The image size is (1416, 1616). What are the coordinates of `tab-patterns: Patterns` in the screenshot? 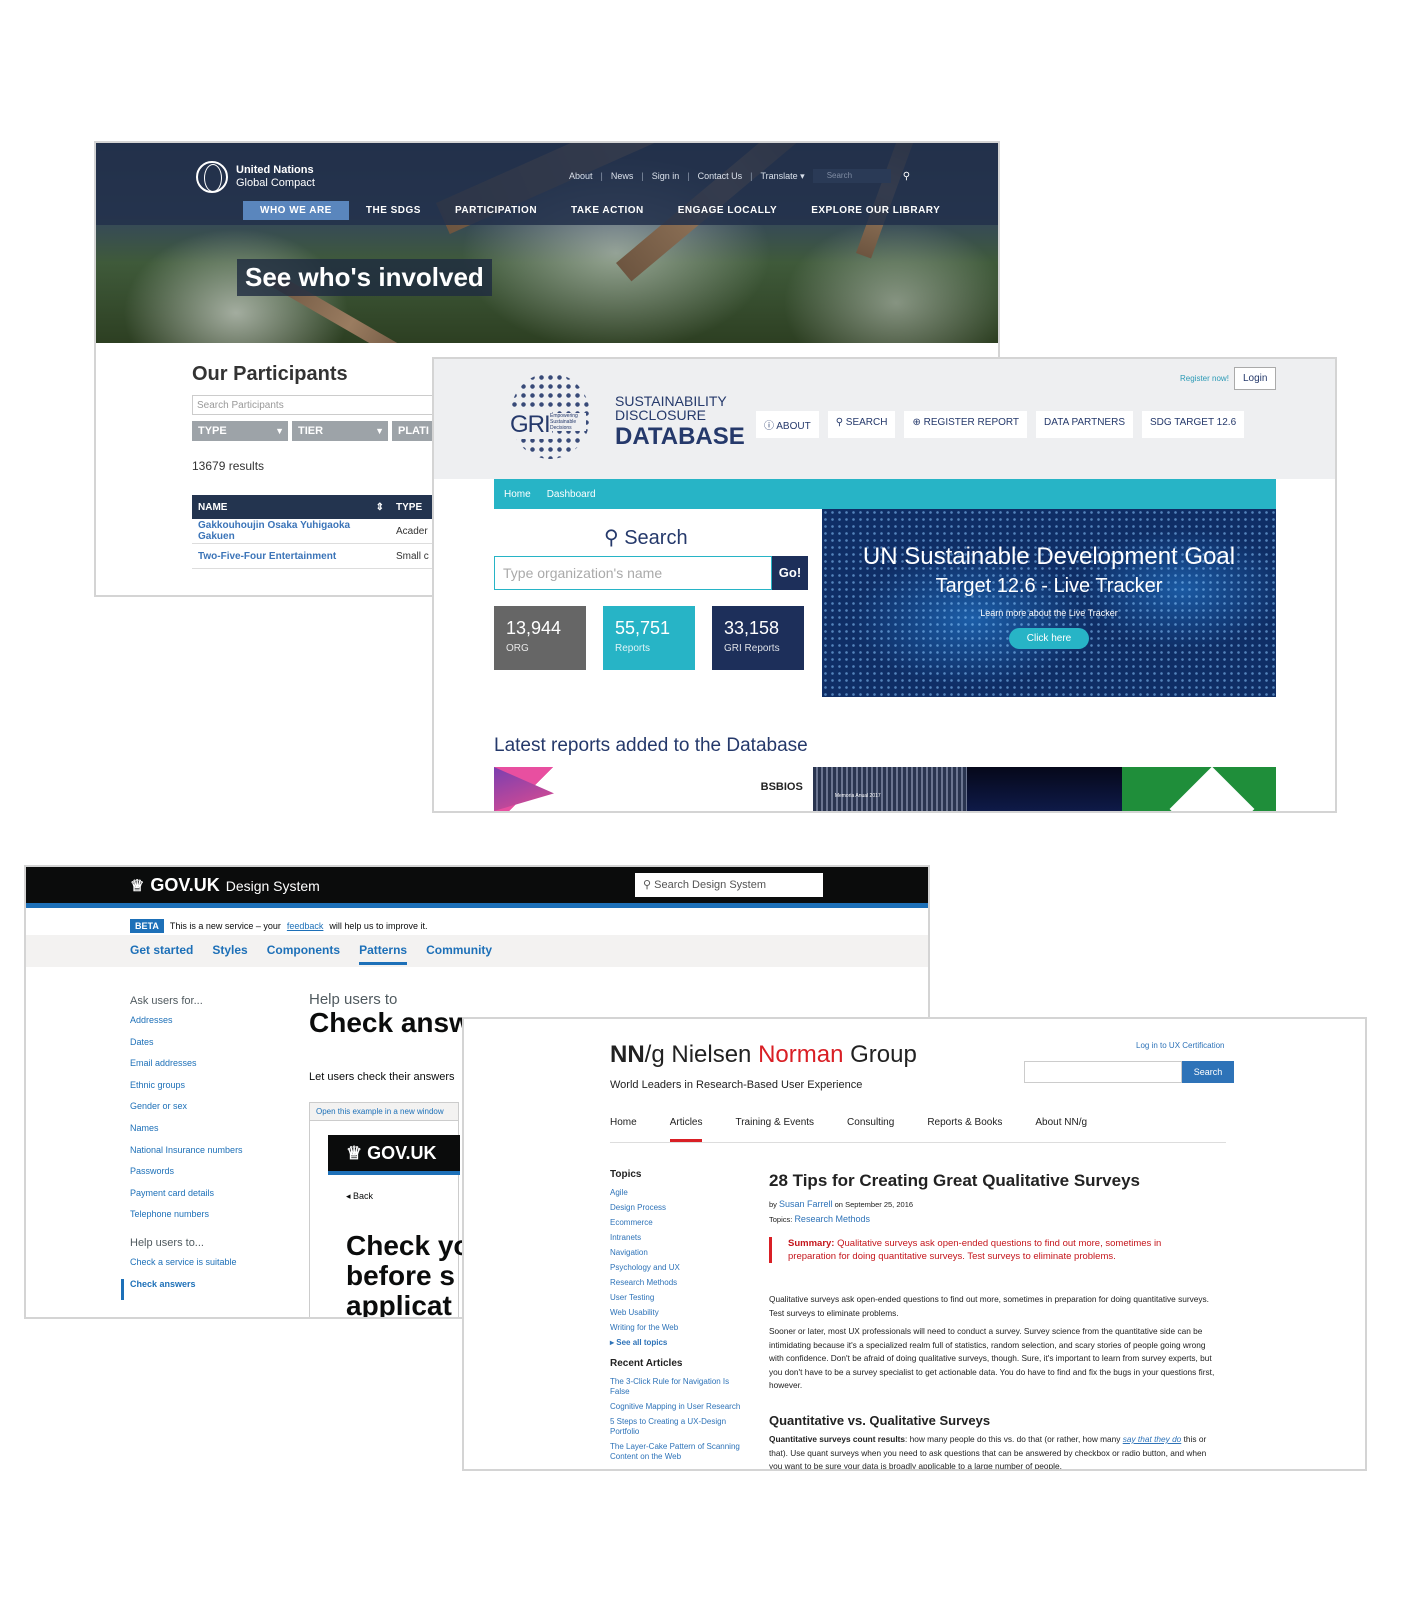 It's located at (383, 954).